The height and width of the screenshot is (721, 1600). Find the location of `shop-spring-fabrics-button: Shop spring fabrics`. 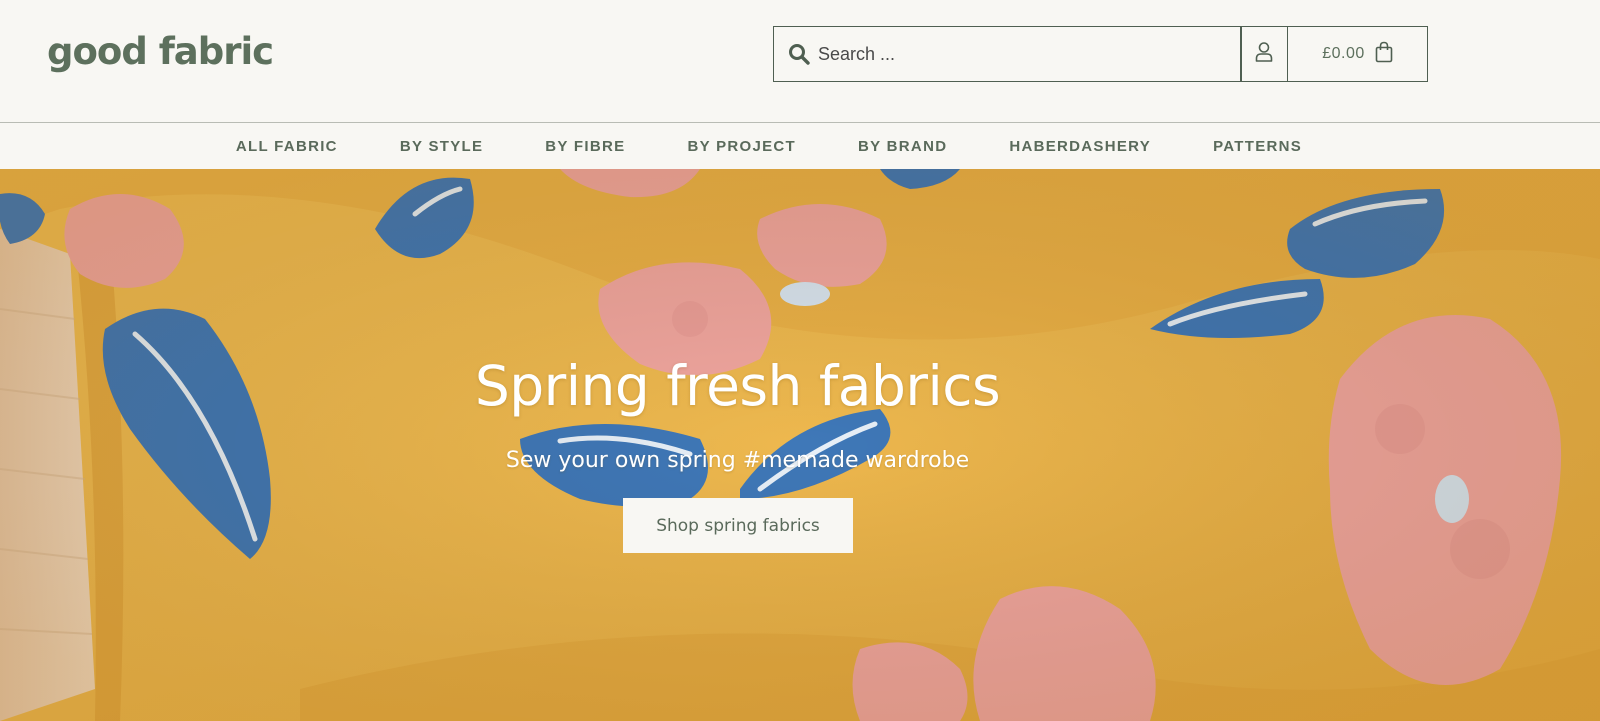

shop-spring-fabrics-button: Shop spring fabrics is located at coordinates (738, 525).